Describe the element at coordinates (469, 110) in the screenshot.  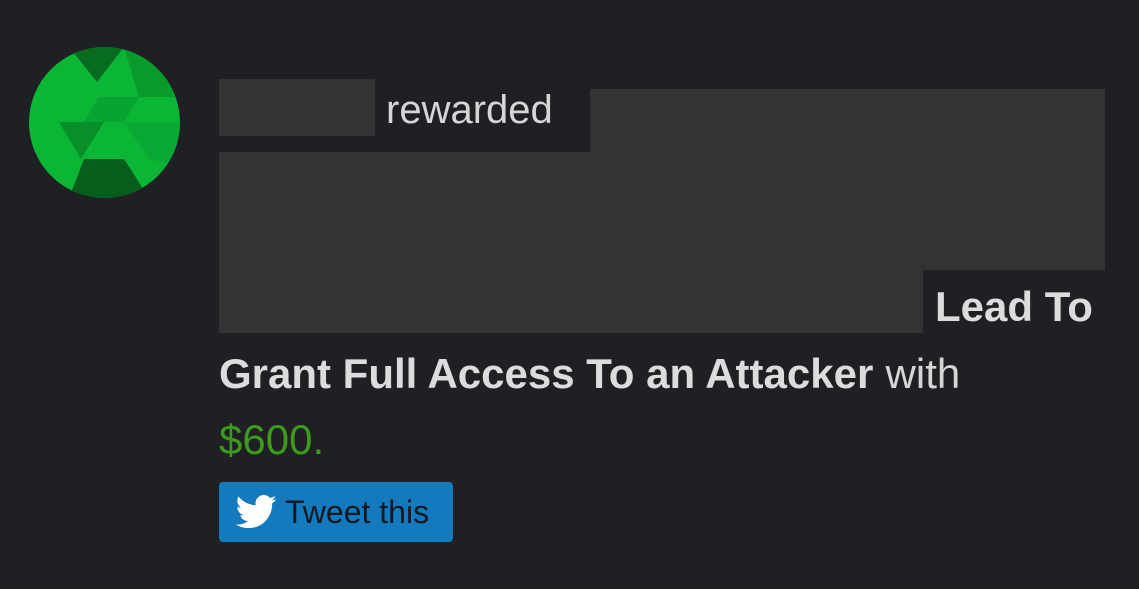
I see `reward-verb: rewarded` at that location.